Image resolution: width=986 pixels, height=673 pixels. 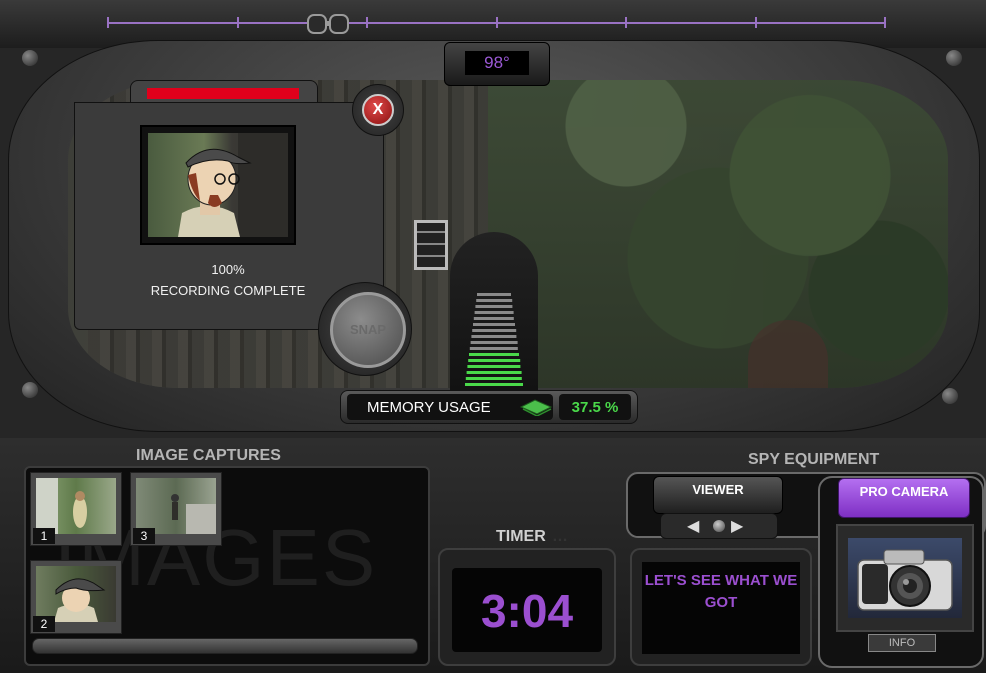 I want to click on camera-preview, so click(x=905, y=578).